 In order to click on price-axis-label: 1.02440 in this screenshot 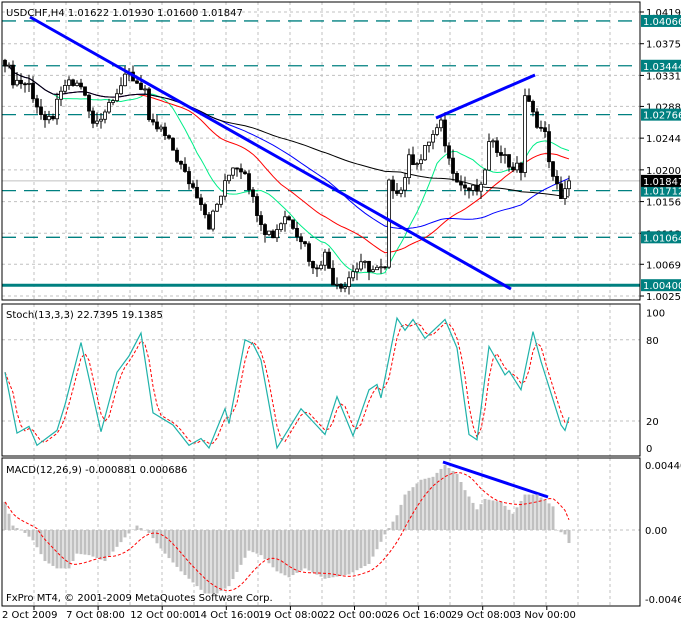, I will do `click(663, 139)`.